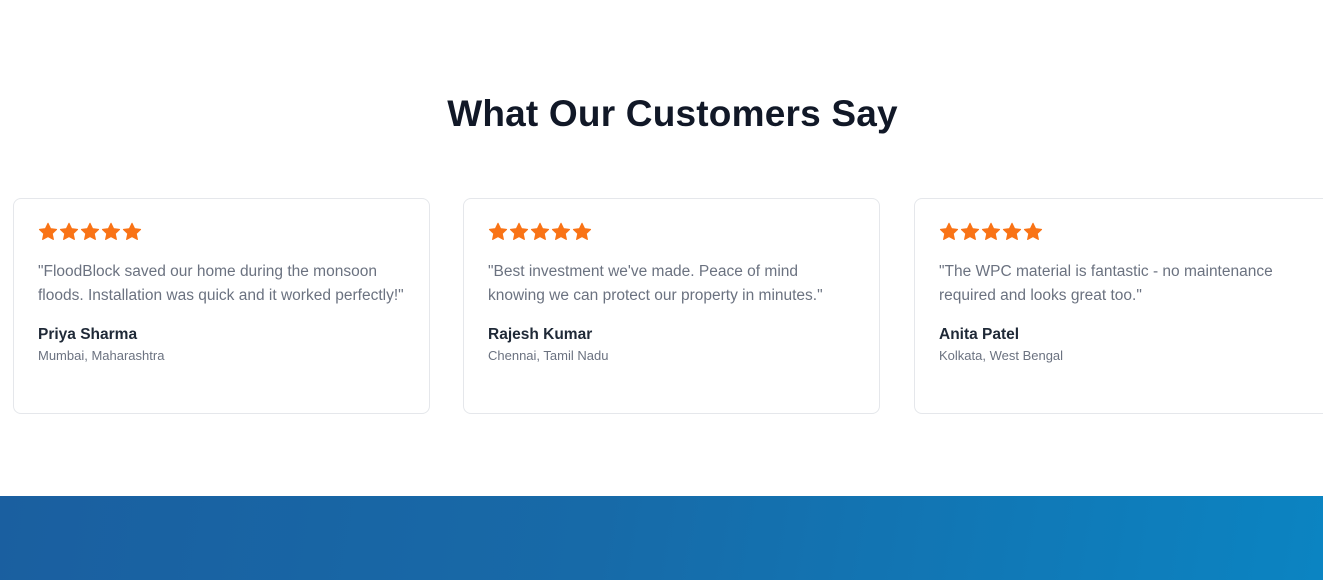 The image size is (1323, 580). I want to click on testimonial-author: Rajesh Kumar, so click(540, 334).